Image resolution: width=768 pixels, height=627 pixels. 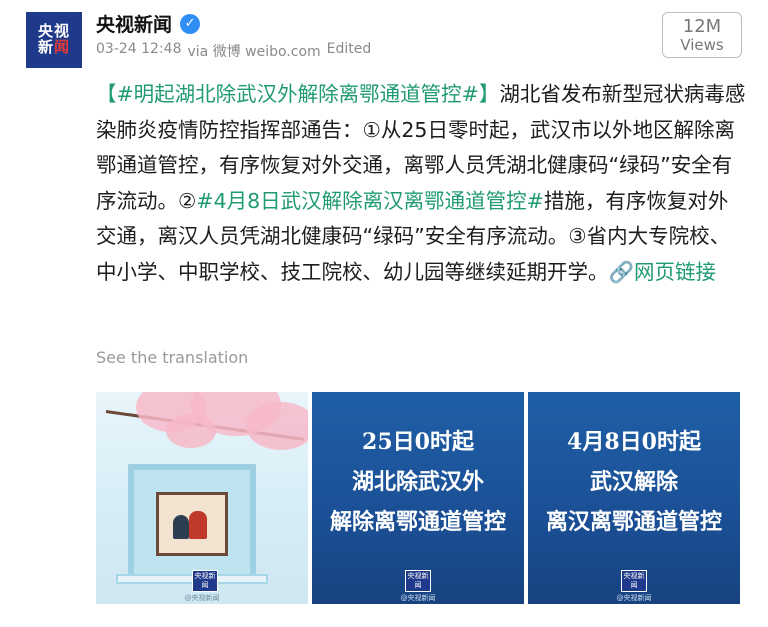 I want to click on avatar-line2: 新闻, so click(x=54, y=47).